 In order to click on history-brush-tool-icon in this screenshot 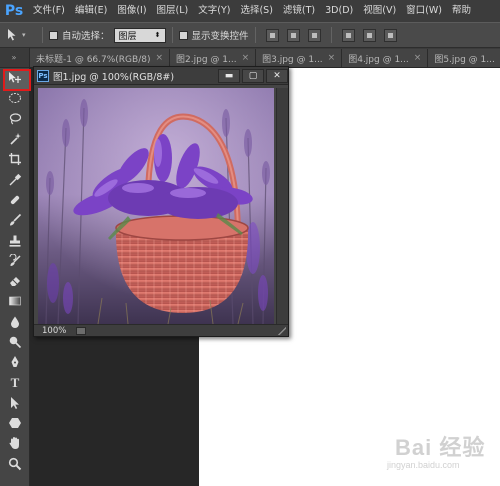, I will do `click(15, 259)`.